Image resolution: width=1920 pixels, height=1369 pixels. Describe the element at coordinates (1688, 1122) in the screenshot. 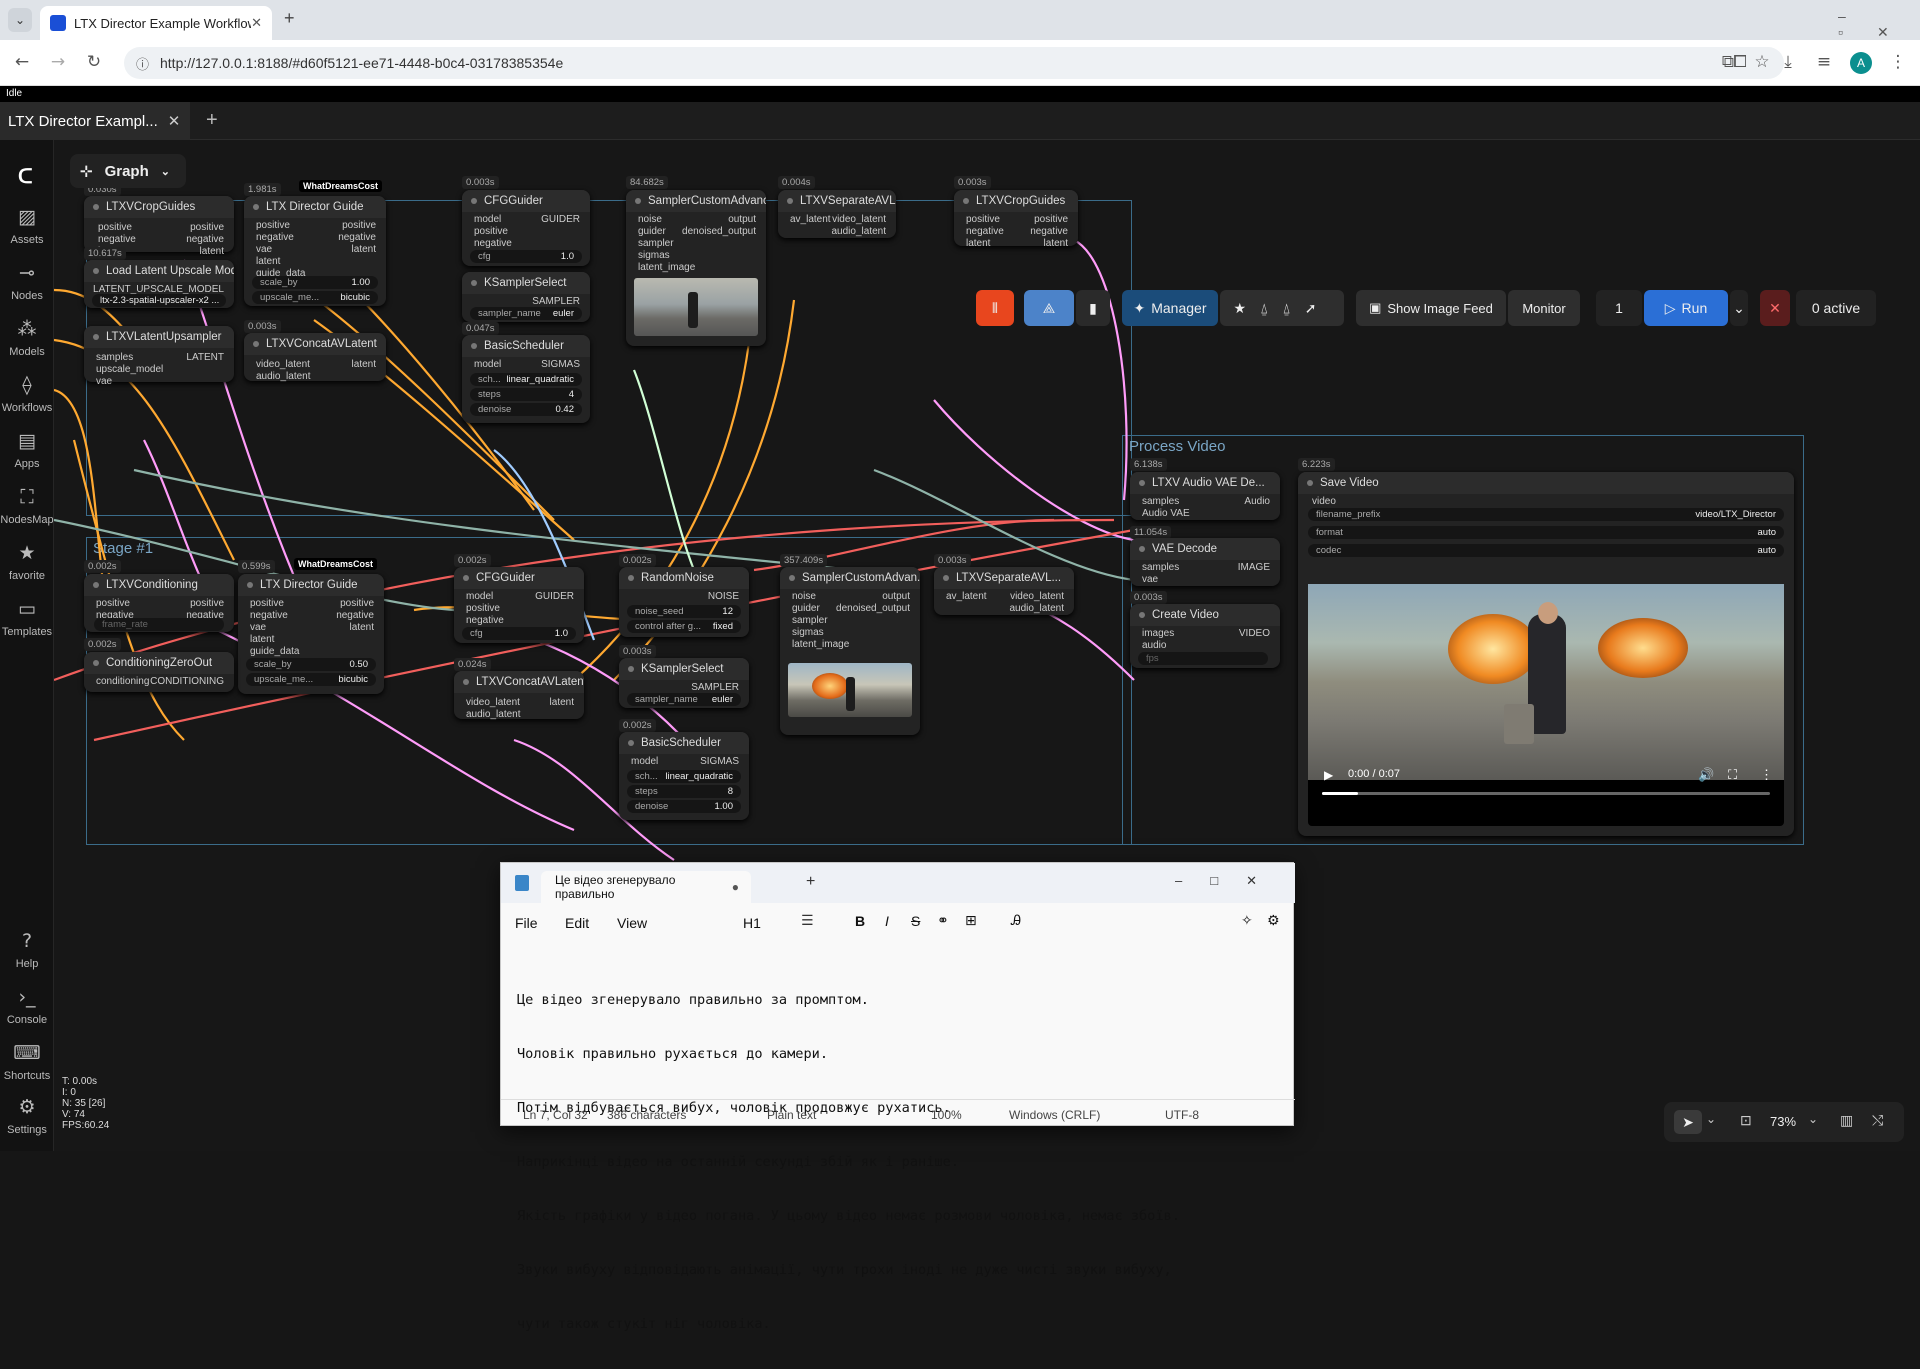

I see `pointer-mode-icon: ➤` at that location.